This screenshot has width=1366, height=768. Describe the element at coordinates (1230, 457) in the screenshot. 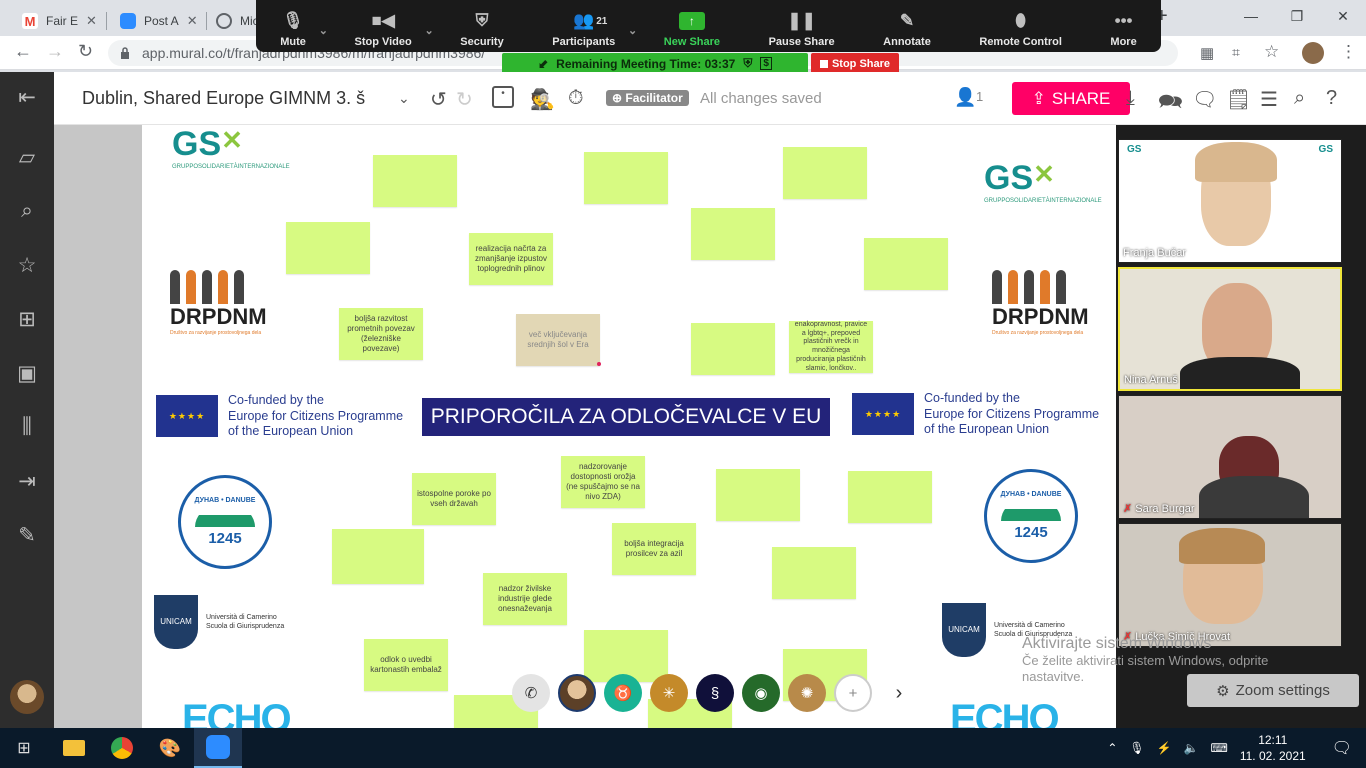

I see `video-tile: ✗ Sara Burgar` at that location.